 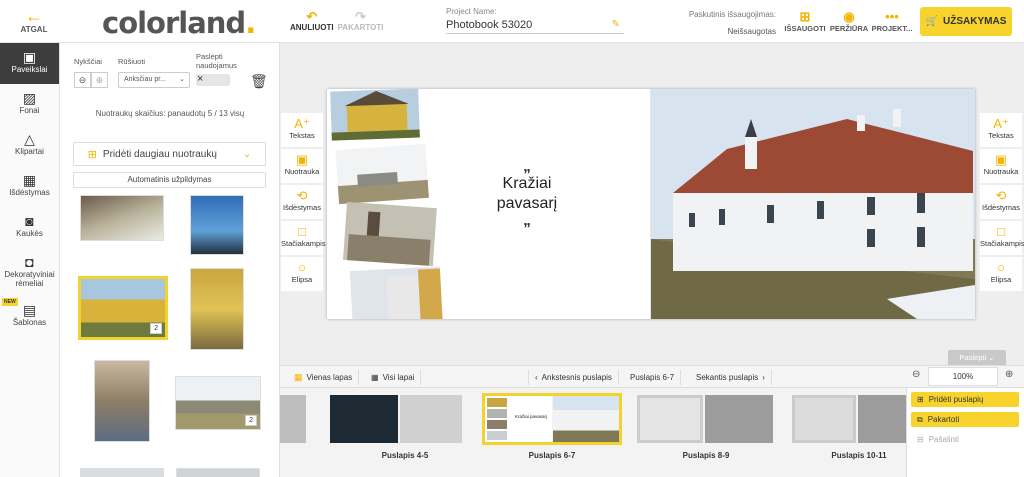 I want to click on image-icon: ▣, so click(x=29, y=57).